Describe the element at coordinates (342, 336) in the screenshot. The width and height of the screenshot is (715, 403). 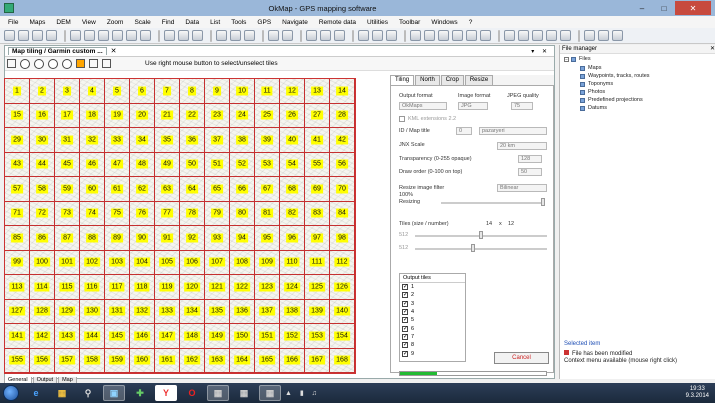
I see `tile-cell: 154` at that location.